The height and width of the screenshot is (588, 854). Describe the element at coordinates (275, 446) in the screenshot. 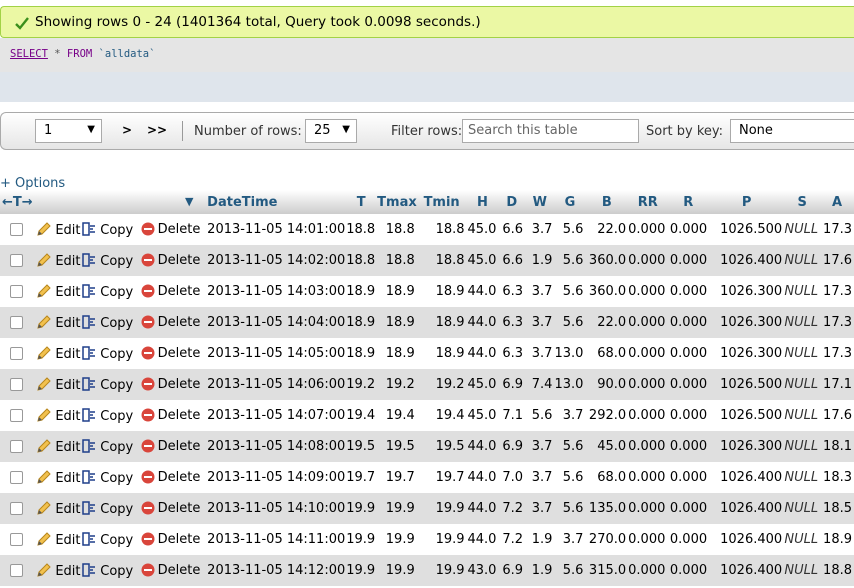

I see `cell-datetime: 2013-11-05 14:08:00` at that location.